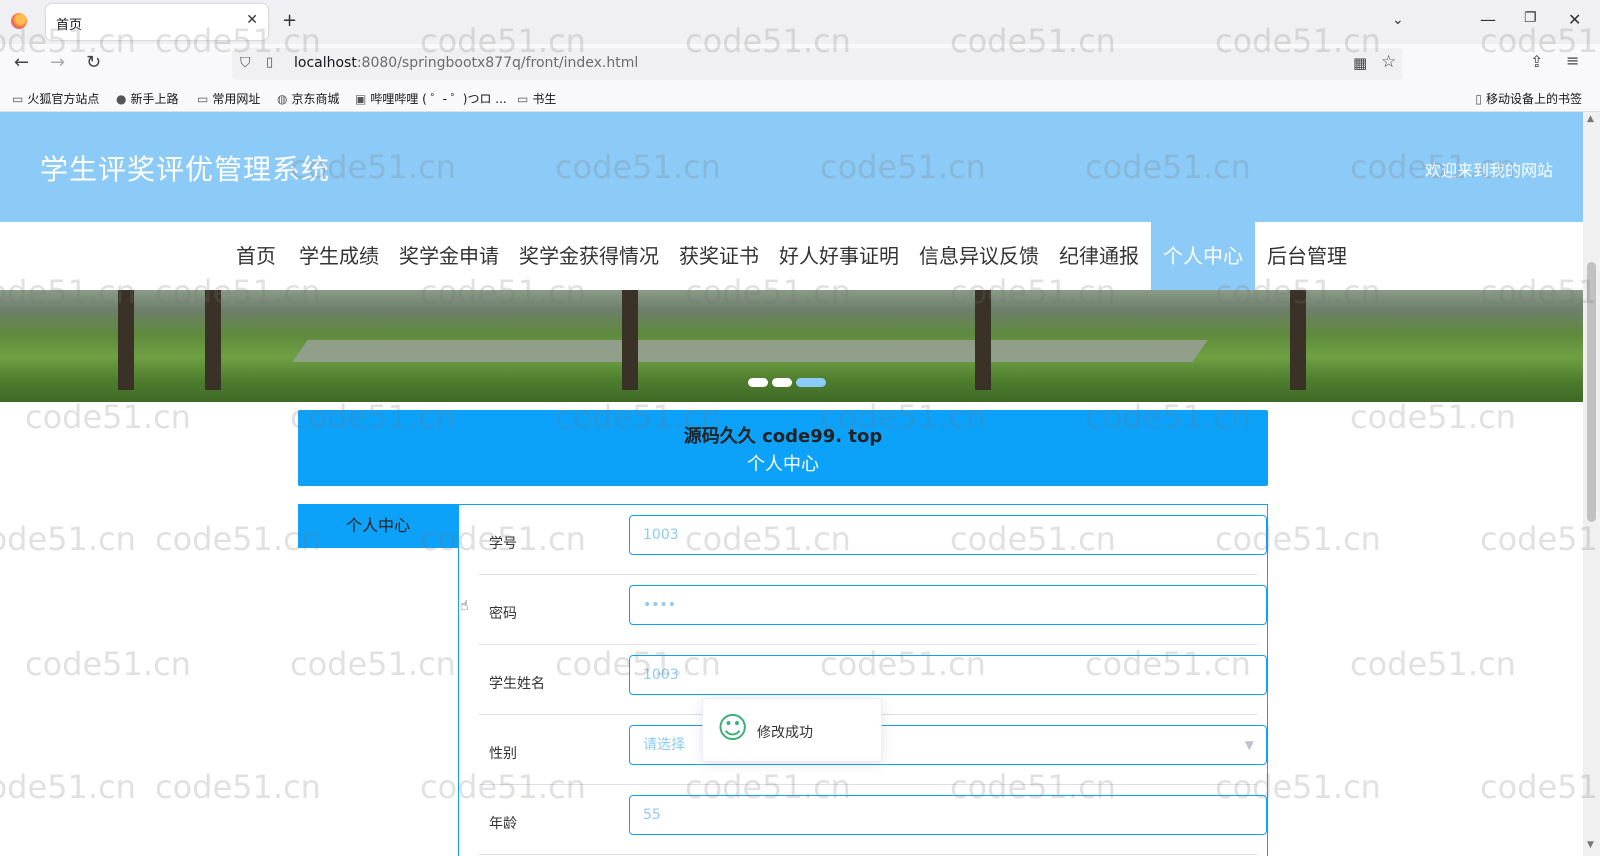 This screenshot has width=1600, height=856. Describe the element at coordinates (503, 614) in the screenshot. I see `field-label: 密码` at that location.